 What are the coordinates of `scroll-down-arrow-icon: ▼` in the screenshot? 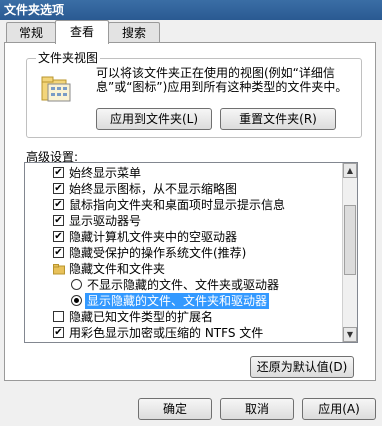 It's located at (350, 334).